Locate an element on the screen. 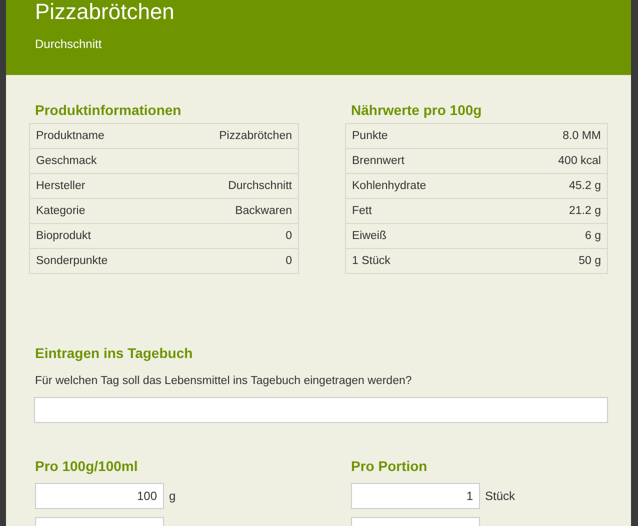 Image resolution: width=638 pixels, height=526 pixels. amount-field: 1 is located at coordinates (415, 496).